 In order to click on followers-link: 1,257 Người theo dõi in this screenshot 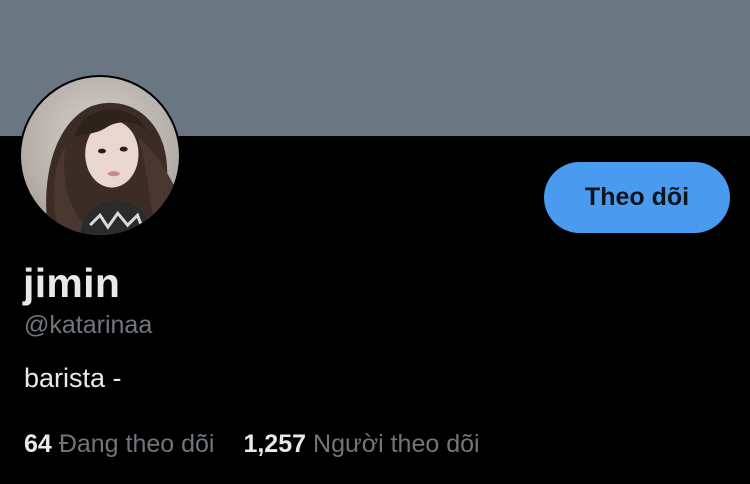, I will do `click(361, 444)`.